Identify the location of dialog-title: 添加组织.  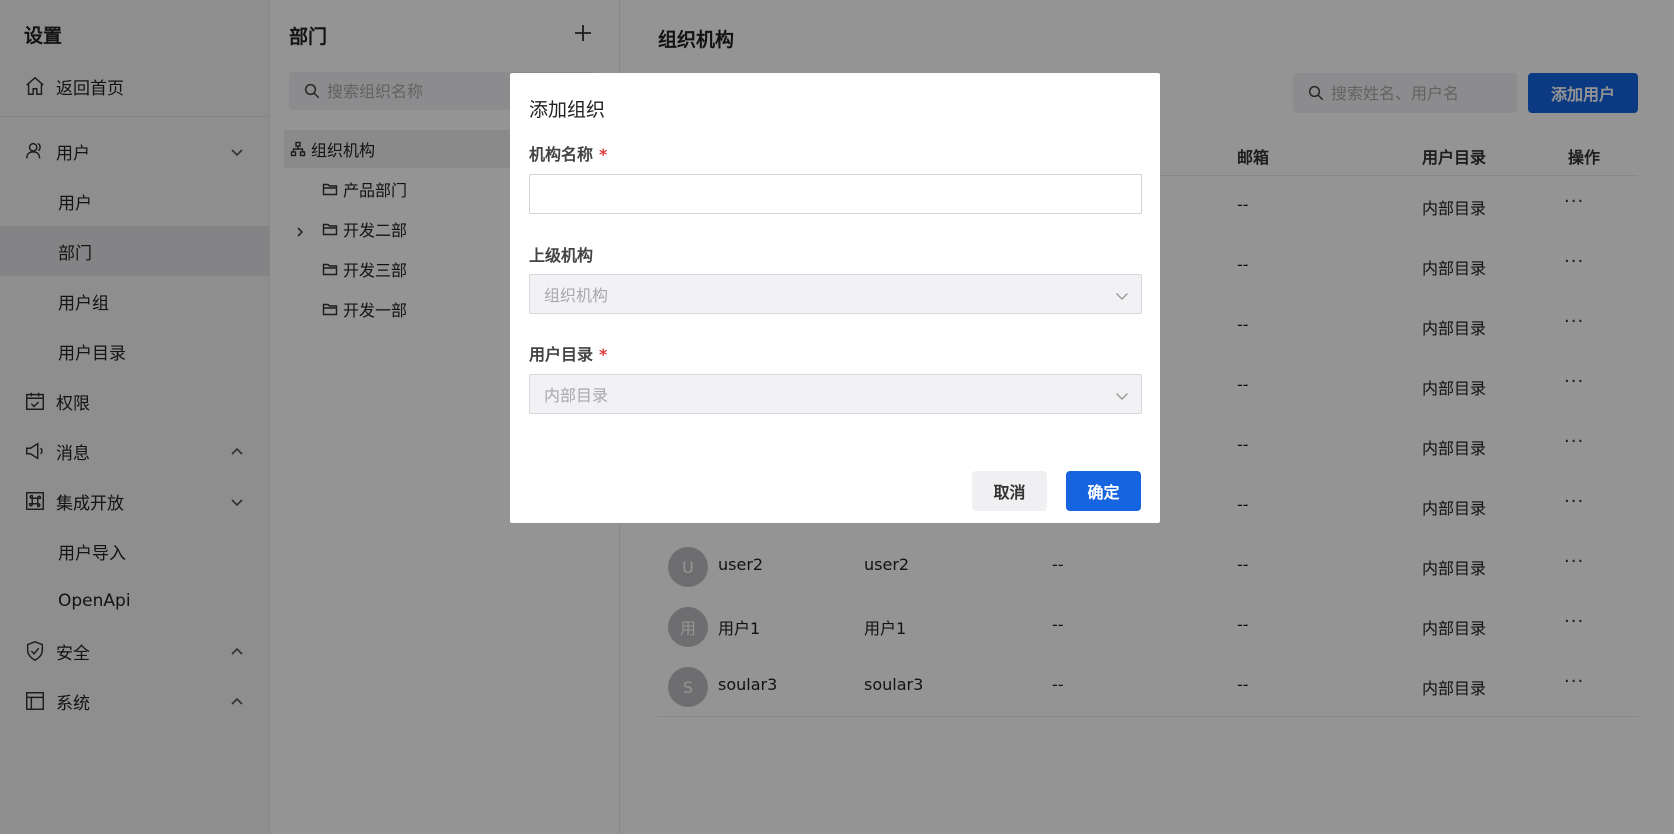
(567, 110).